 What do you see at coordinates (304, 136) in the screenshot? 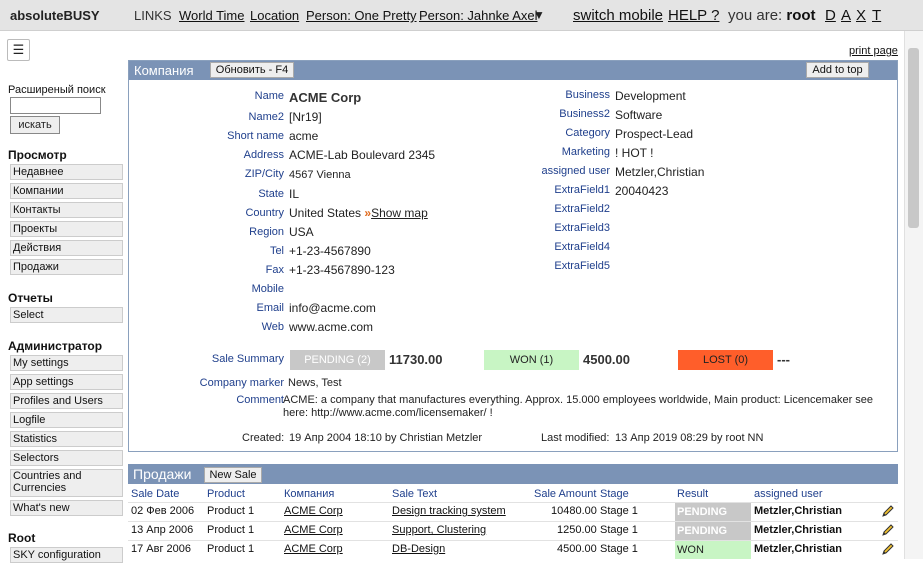
I see `field-value-short-name: acme` at bounding box center [304, 136].